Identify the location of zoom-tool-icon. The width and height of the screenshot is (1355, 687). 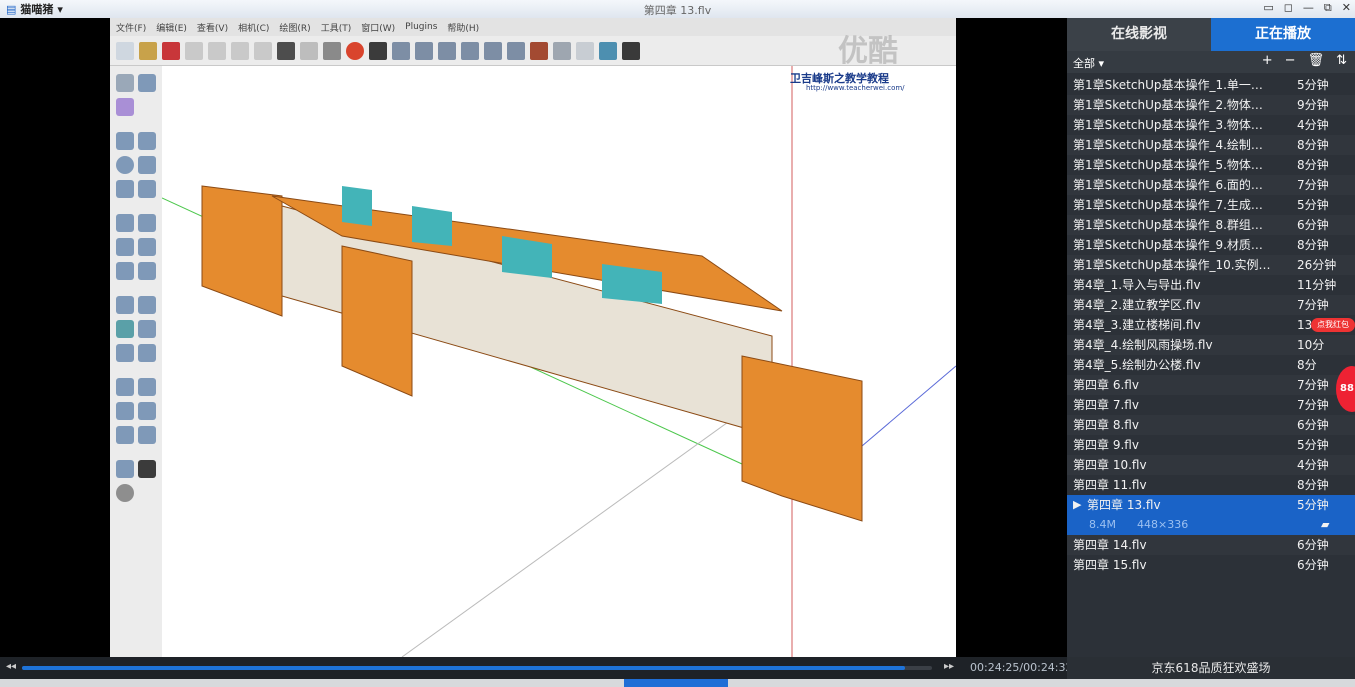
(125, 411).